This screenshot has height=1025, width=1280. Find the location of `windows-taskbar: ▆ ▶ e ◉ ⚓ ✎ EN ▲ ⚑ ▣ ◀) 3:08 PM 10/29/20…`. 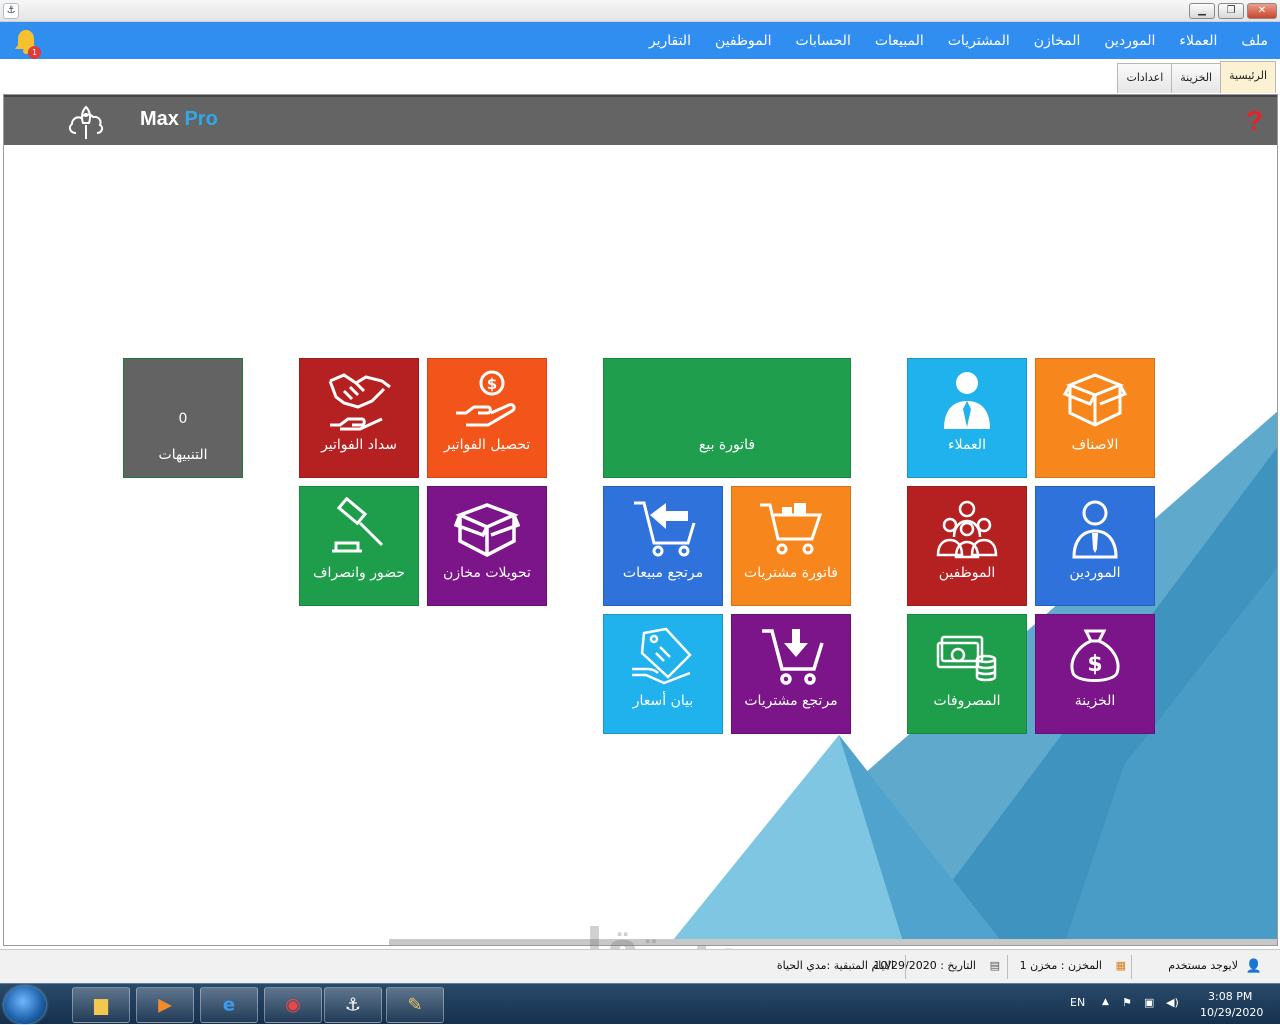

windows-taskbar: ▆ ▶ e ◉ ⚓ ✎ EN ▲ ⚑ ▣ ◀) 3:08 PM 10/29/20… is located at coordinates (640, 1003).